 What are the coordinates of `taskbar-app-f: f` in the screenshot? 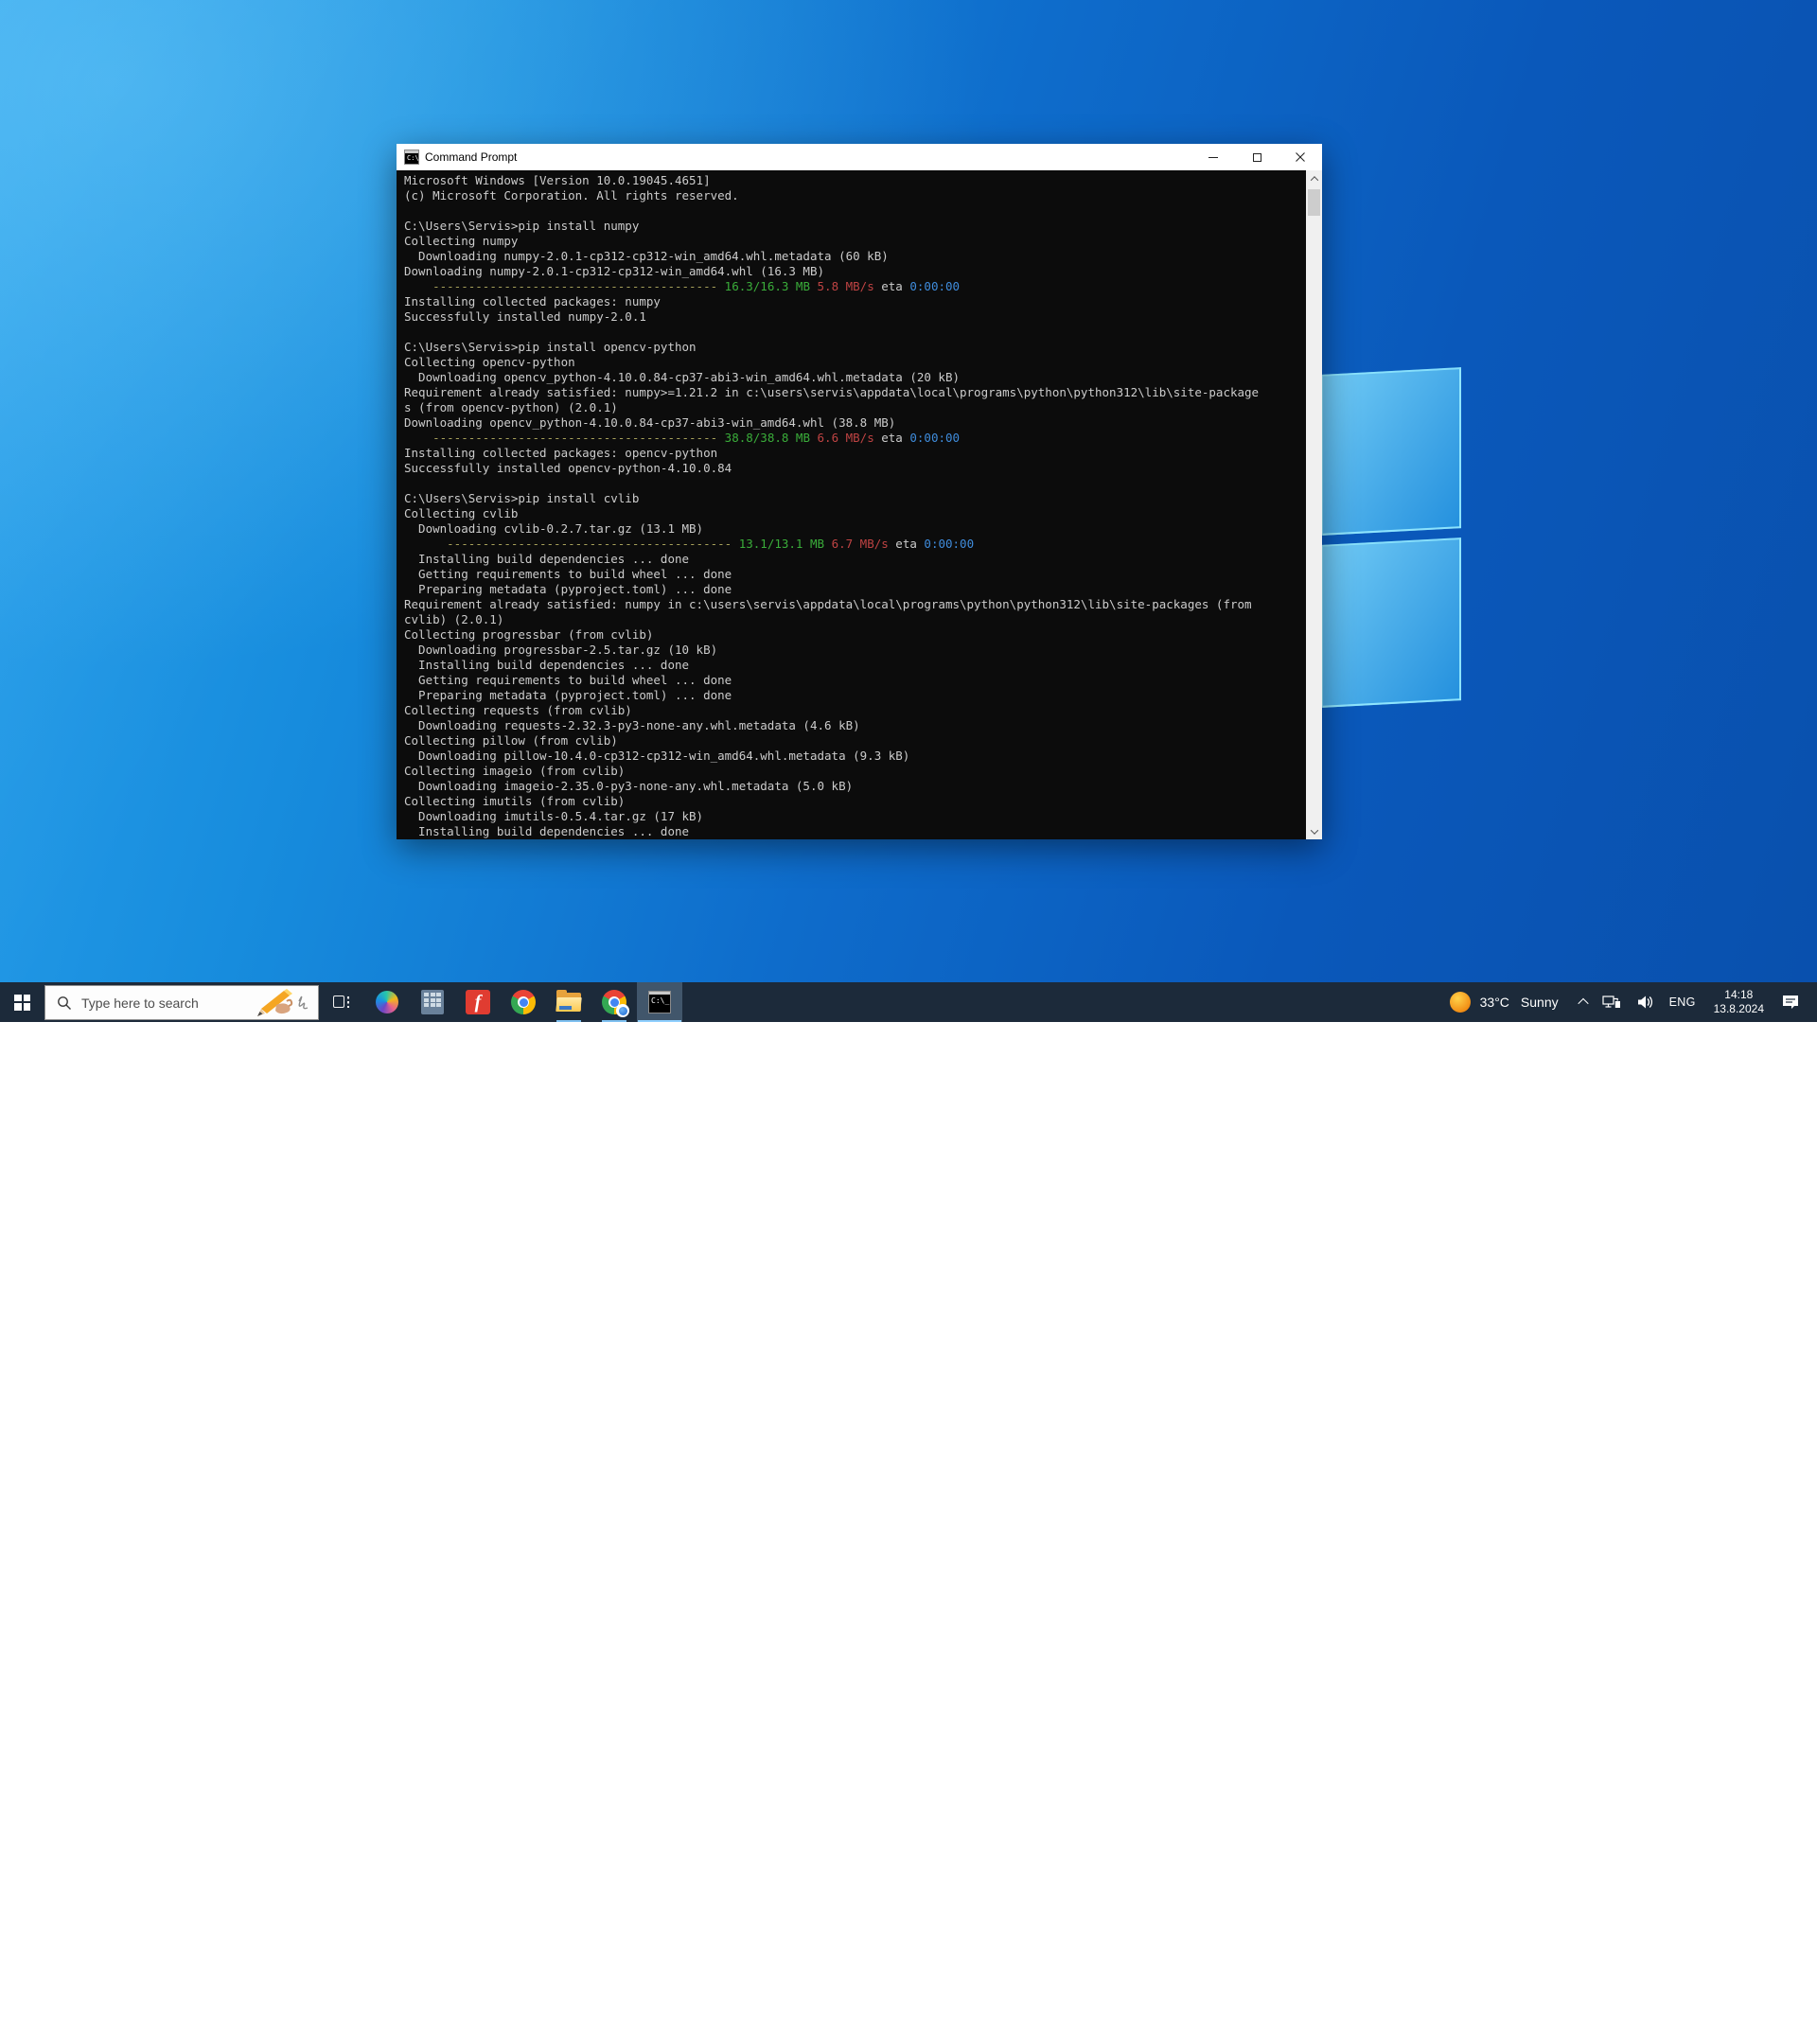 It's located at (478, 1002).